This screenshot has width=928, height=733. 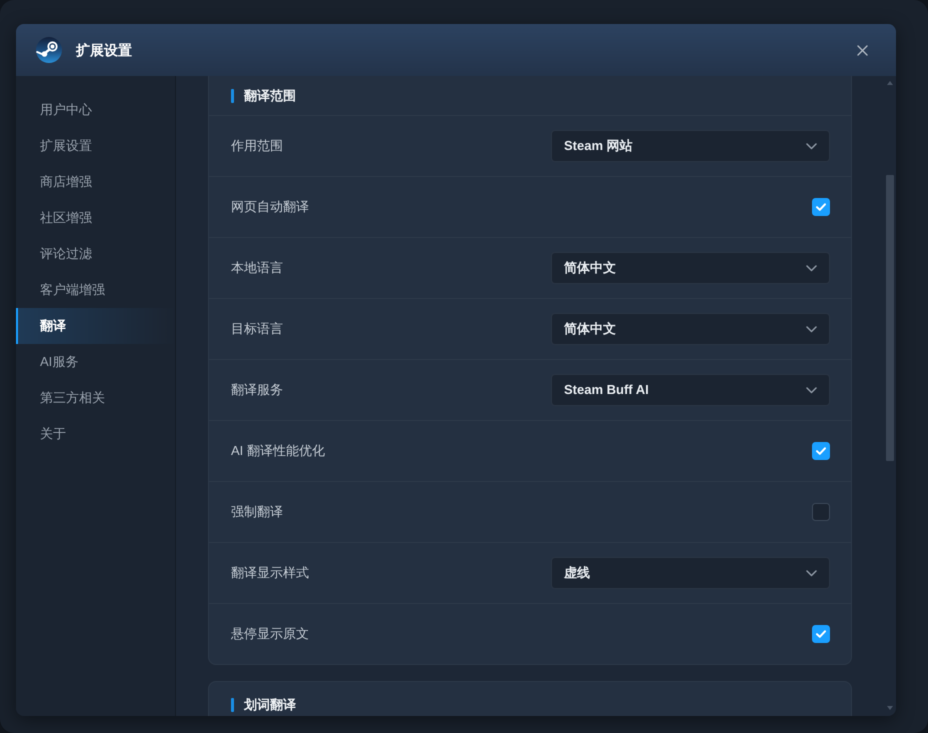 I want to click on setting-label: 翻译显示样式, so click(x=270, y=573).